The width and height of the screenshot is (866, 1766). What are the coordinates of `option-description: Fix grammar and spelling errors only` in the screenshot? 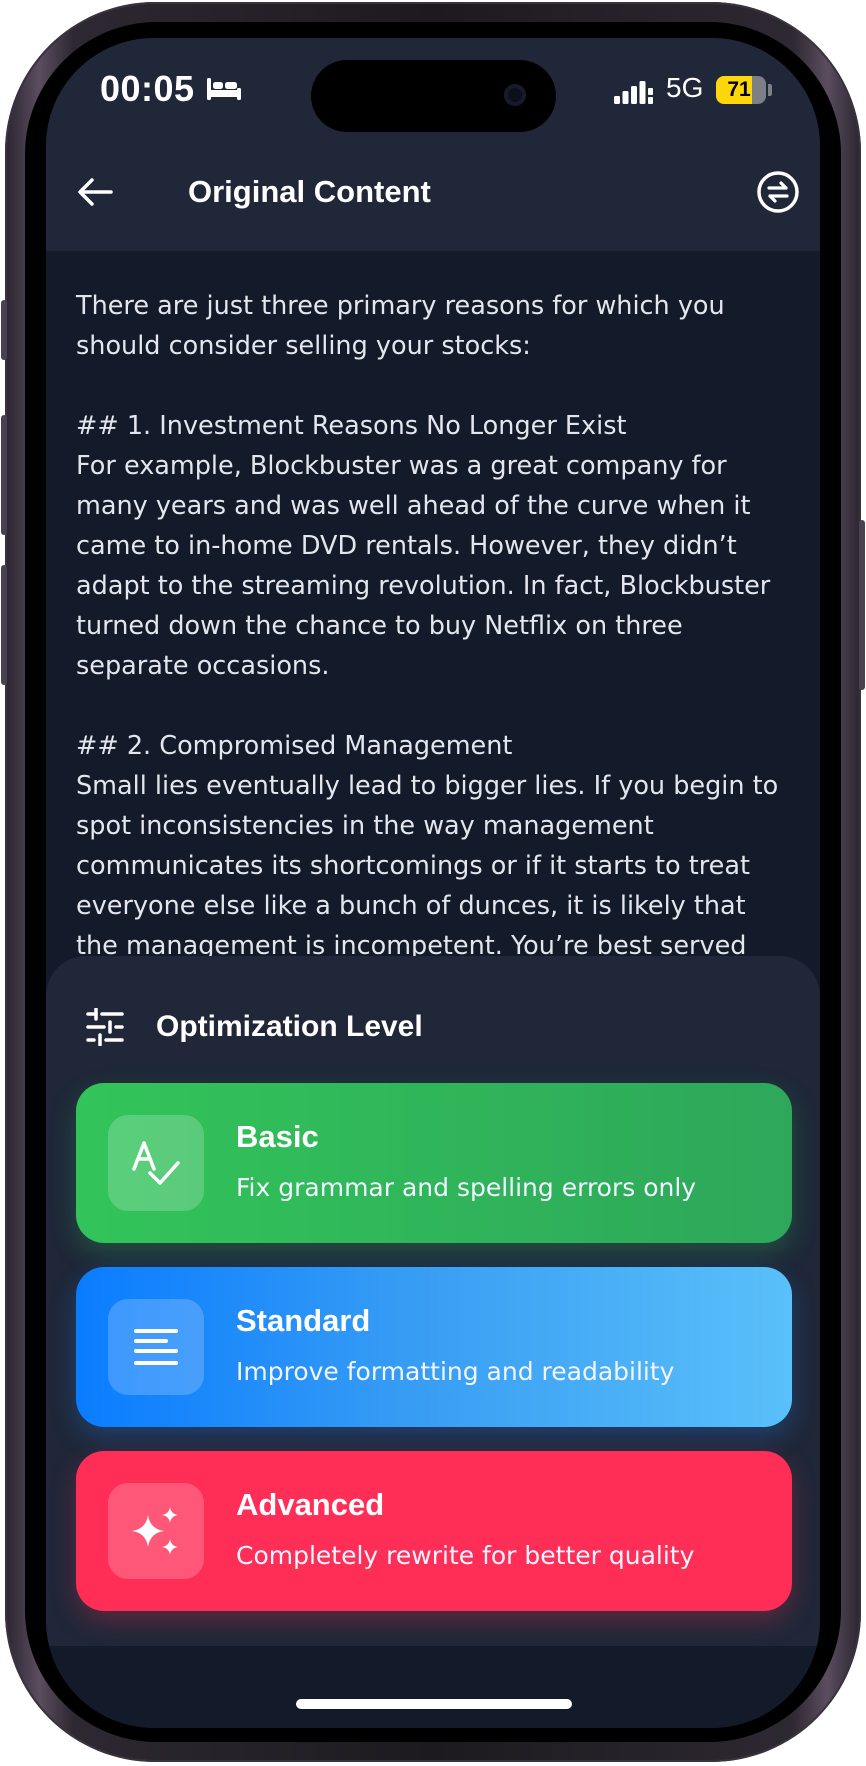 It's located at (466, 1187).